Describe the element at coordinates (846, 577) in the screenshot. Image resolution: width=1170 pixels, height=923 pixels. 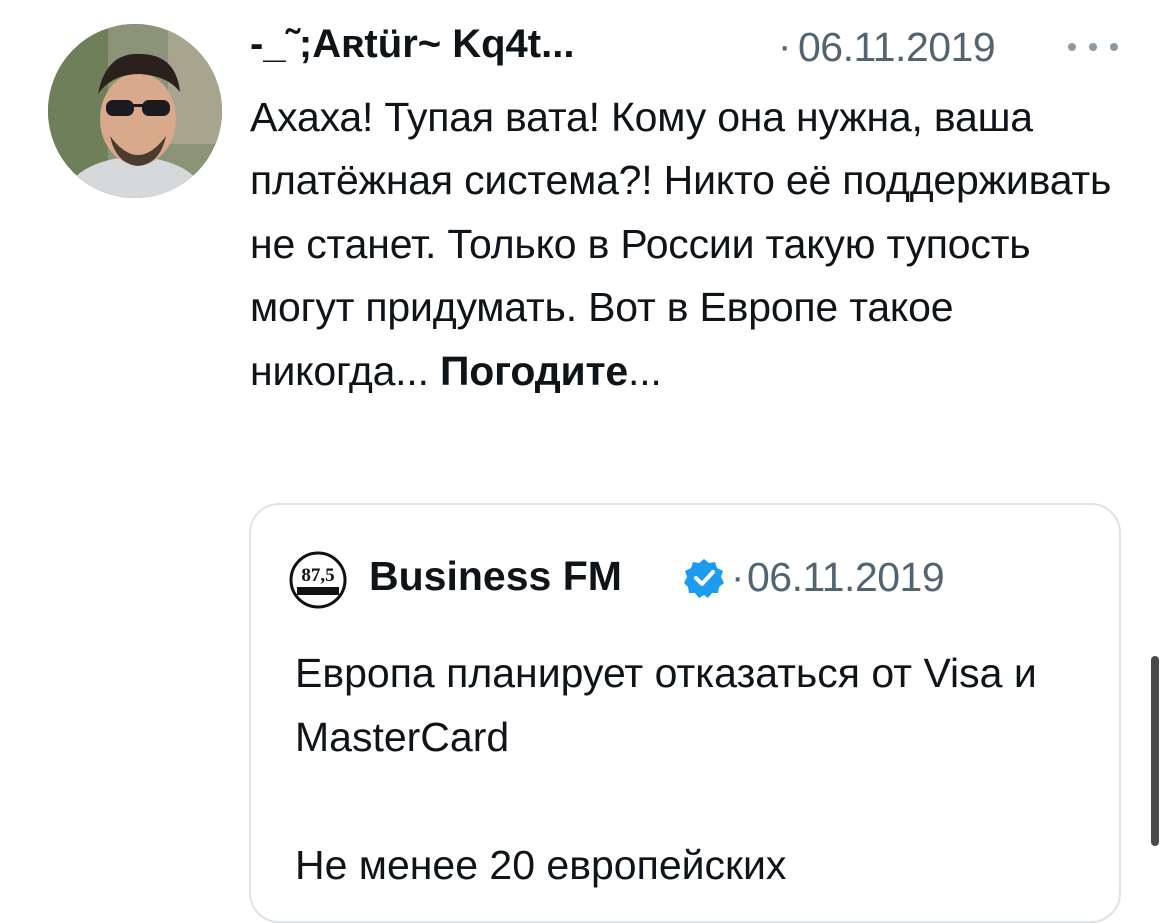
I see `quoted-date: 06.11.2019` at that location.